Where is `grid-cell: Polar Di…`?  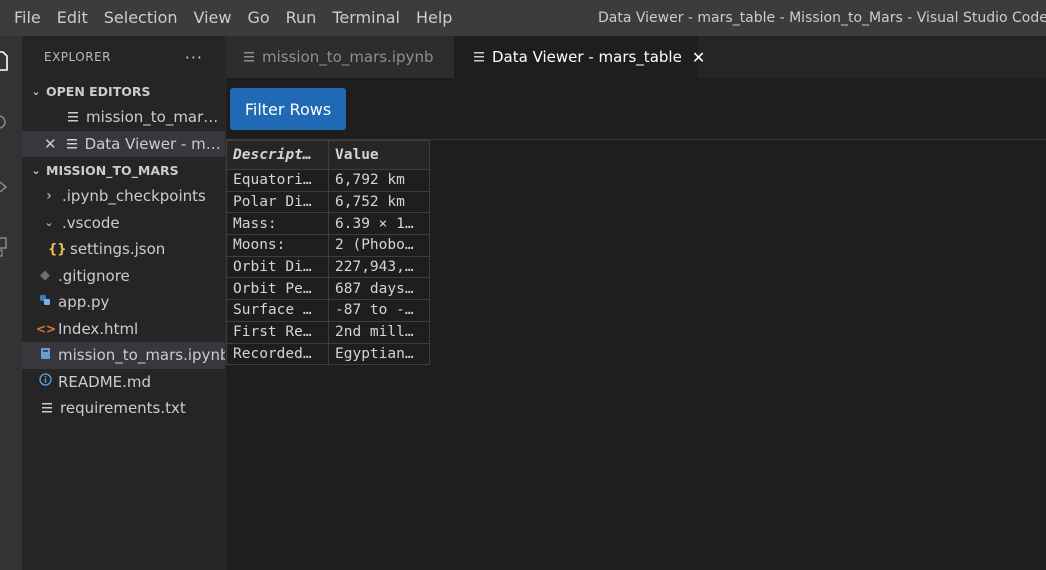
grid-cell: Polar Di… is located at coordinates (277, 202).